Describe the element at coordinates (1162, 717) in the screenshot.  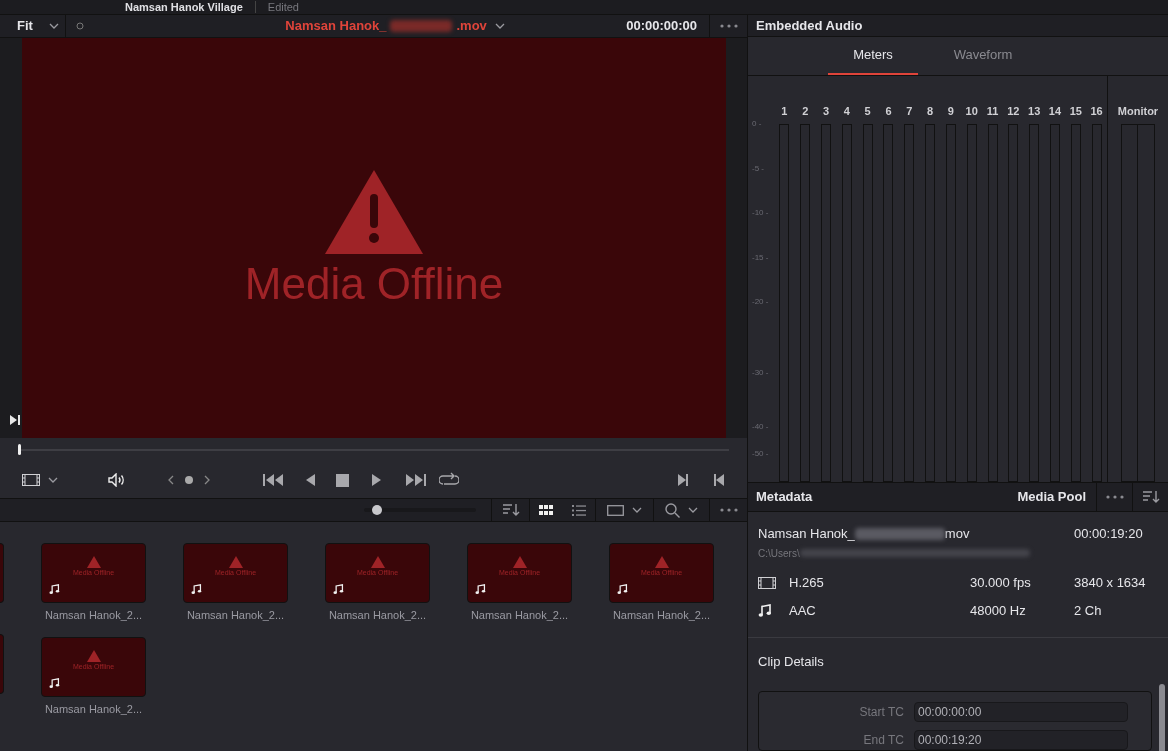
I see `scrollbar` at that location.